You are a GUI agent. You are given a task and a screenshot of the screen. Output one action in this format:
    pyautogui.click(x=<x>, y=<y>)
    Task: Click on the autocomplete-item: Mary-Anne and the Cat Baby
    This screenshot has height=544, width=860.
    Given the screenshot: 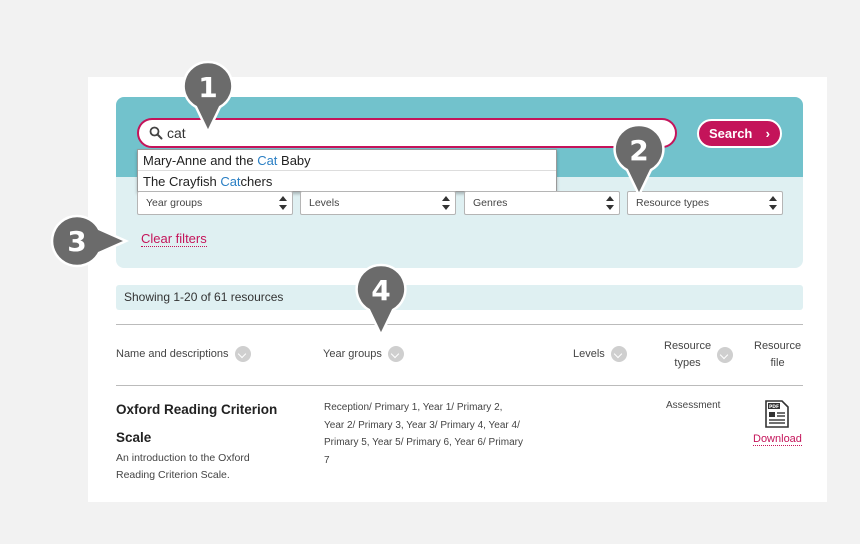 What is the action you would take?
    pyautogui.click(x=347, y=160)
    